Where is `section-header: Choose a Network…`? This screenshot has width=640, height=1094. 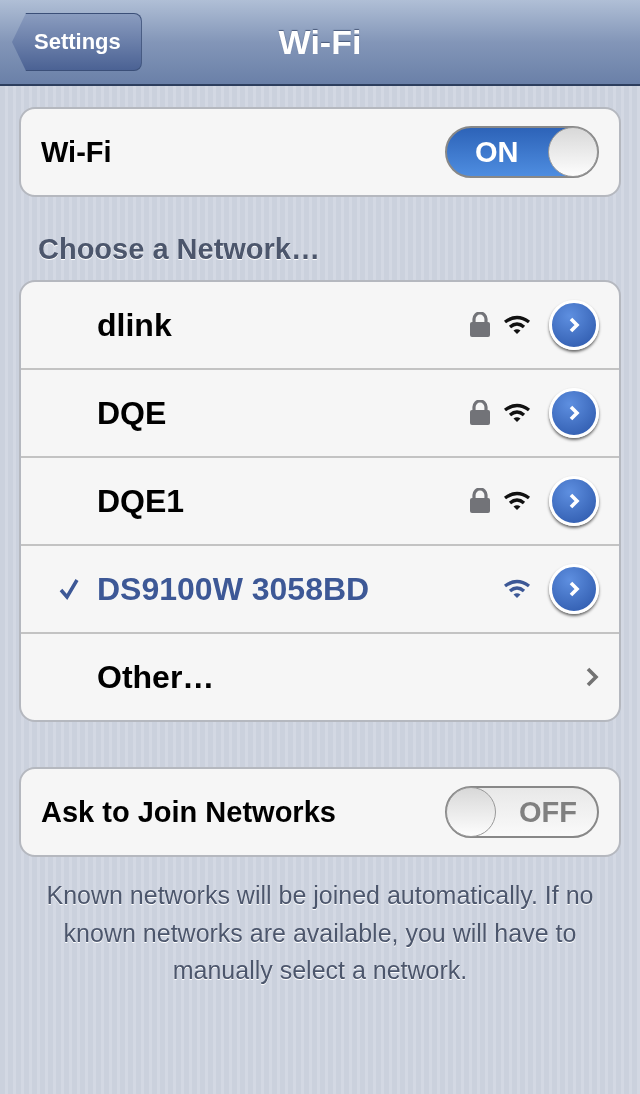 section-header: Choose a Network… is located at coordinates (179, 249).